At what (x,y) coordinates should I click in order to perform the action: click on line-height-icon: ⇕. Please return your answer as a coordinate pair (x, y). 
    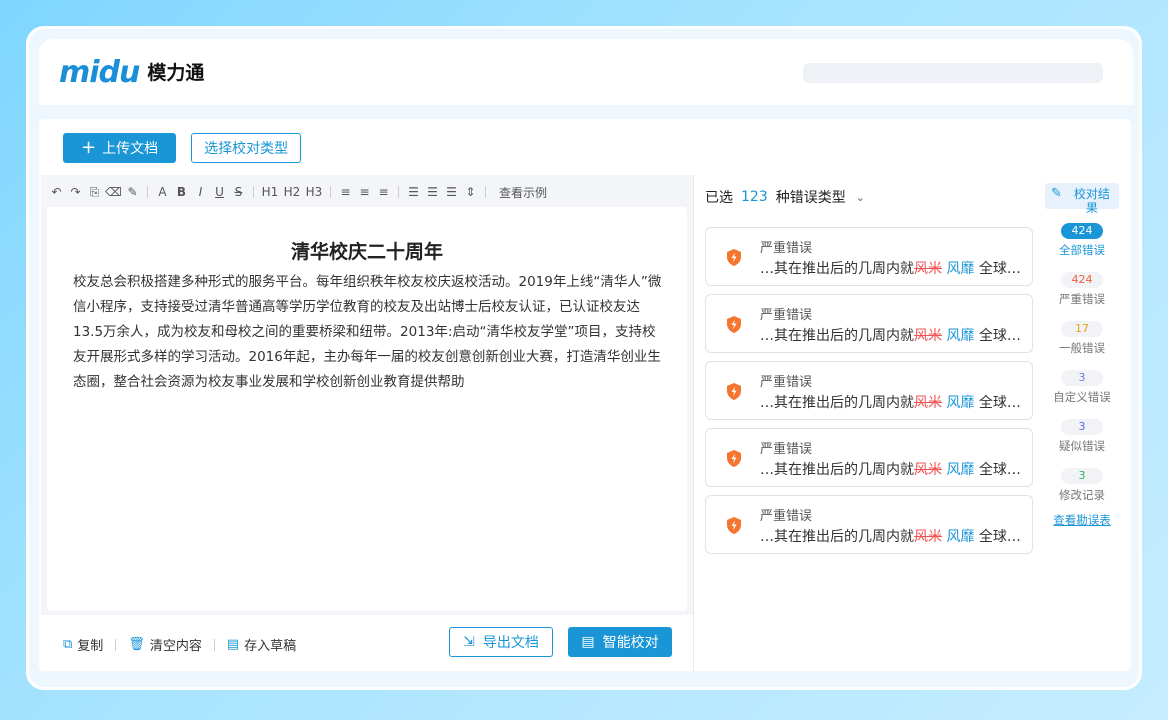
    Looking at the image, I should click on (470, 192).